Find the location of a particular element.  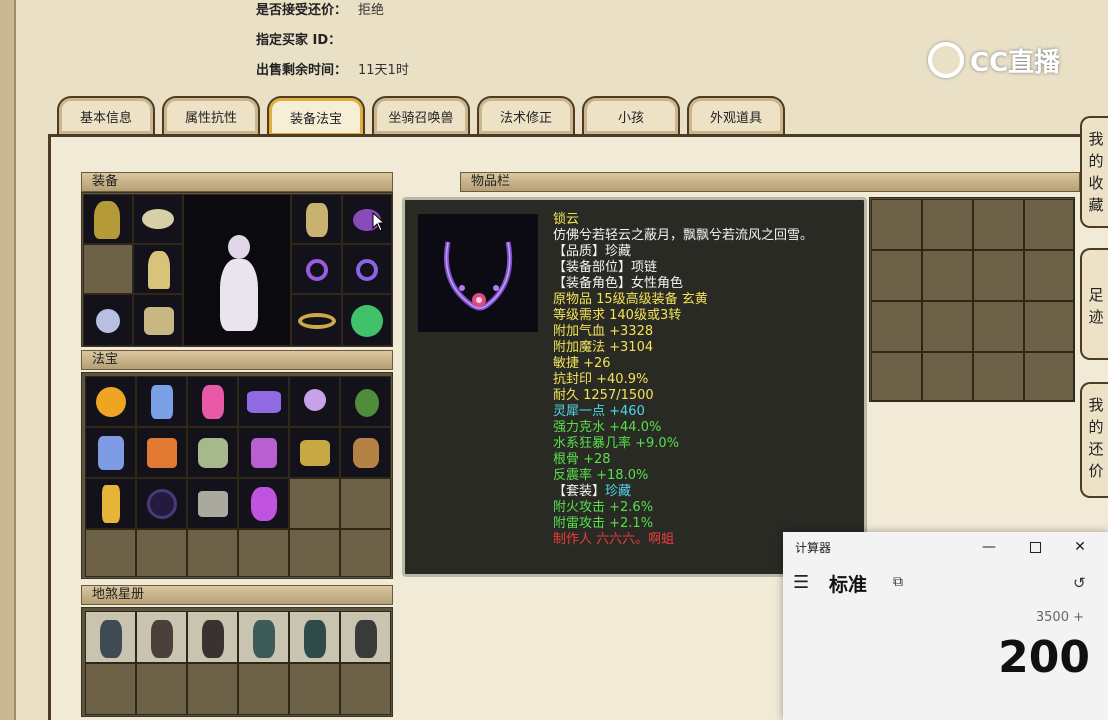

equipment-slot-headgear is located at coordinates (158, 219).